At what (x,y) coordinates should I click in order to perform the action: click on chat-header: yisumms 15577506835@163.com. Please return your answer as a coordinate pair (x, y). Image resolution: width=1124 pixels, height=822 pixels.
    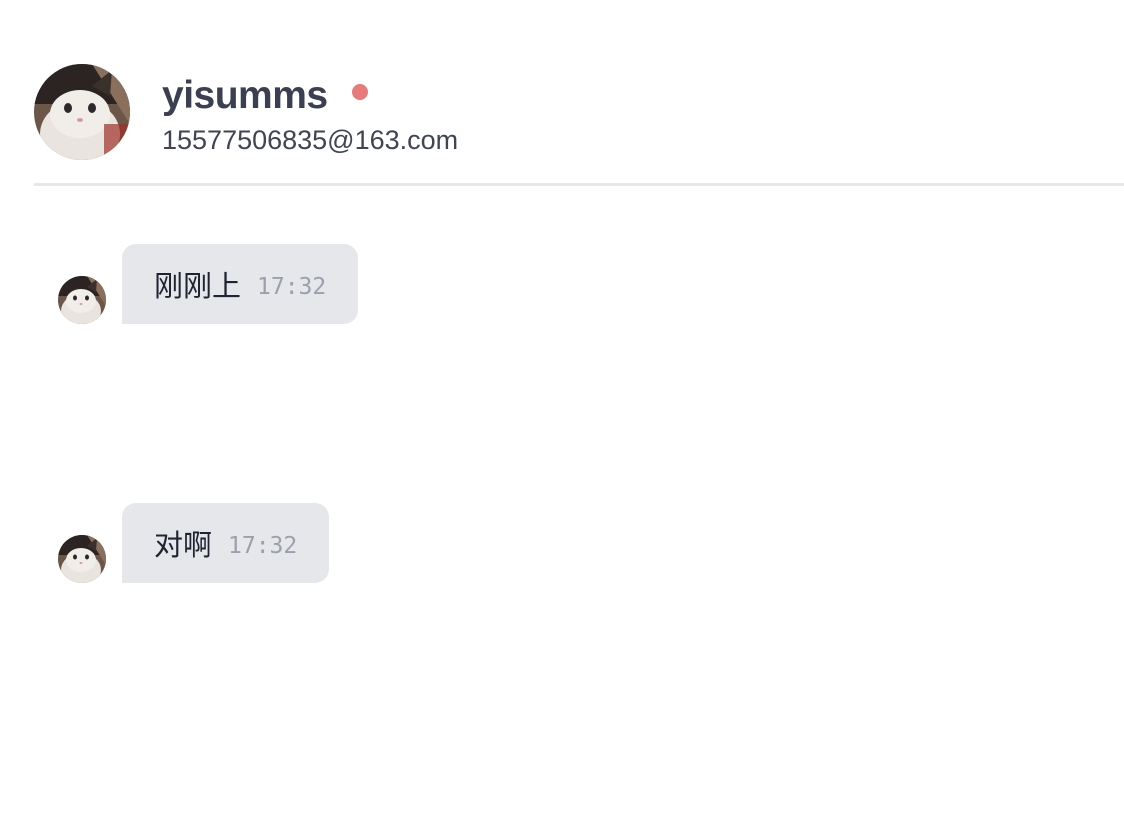
    Looking at the image, I should click on (579, 125).